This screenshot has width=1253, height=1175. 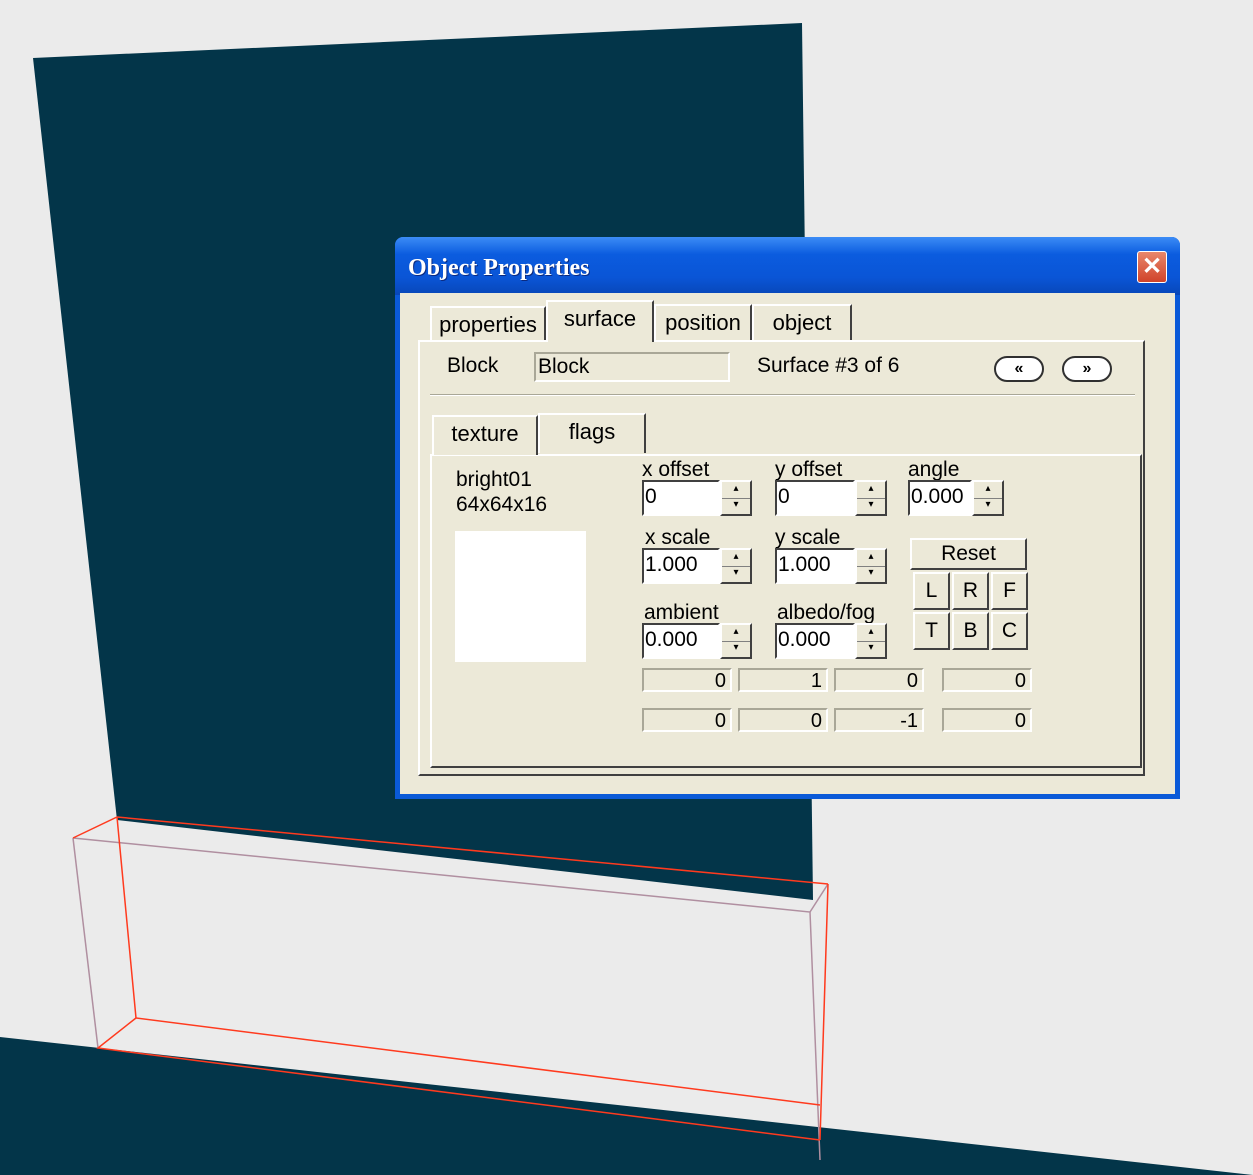 What do you see at coordinates (499, 268) in the screenshot?
I see `window-title: Object Properties` at bounding box center [499, 268].